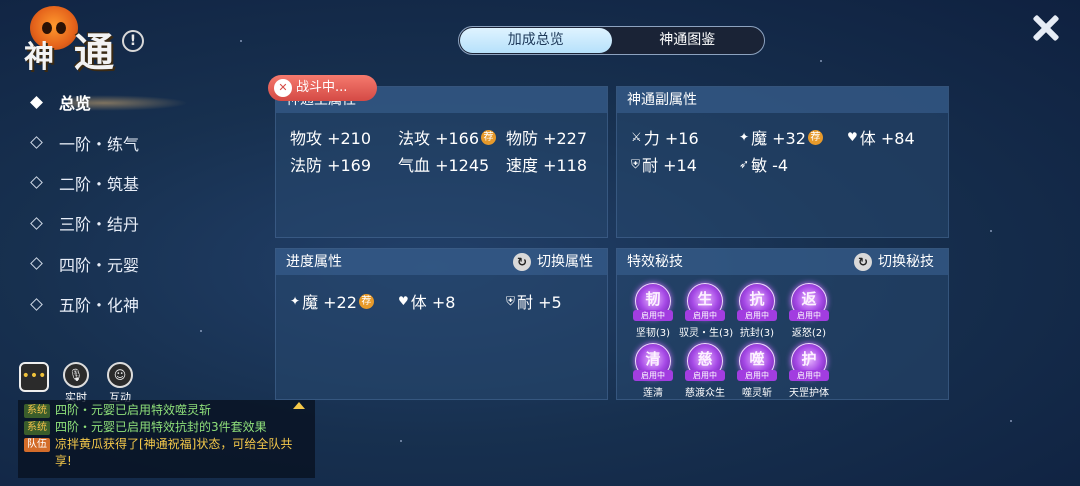  I want to click on shield-icon: ⛨, so click(636, 163).